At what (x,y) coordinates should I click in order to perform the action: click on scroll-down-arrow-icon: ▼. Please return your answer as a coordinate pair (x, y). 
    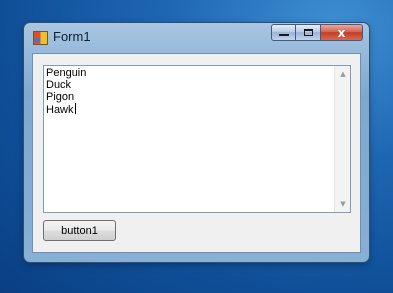
    Looking at the image, I should click on (343, 204).